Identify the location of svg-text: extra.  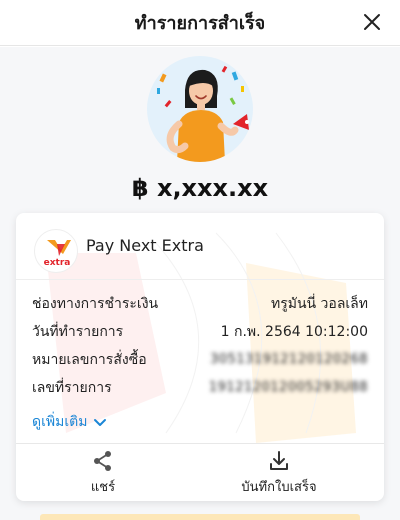
(57, 263).